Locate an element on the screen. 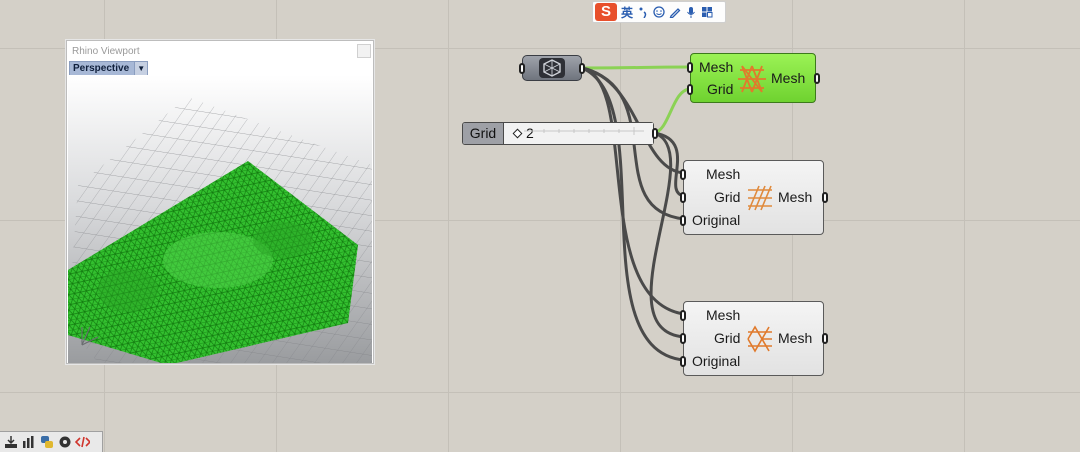  chevron-down-icon: ▼ is located at coordinates (141, 68).